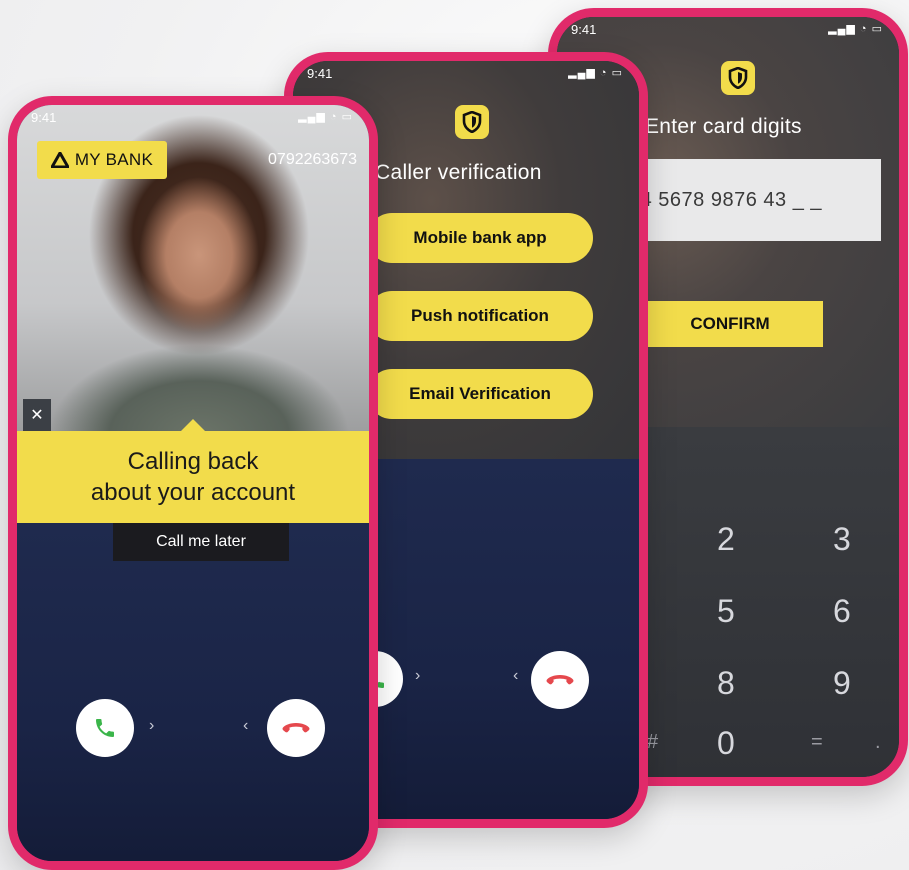 The width and height of the screenshot is (909, 870). Describe the element at coordinates (726, 611) in the screenshot. I see `key-5: 5` at that location.